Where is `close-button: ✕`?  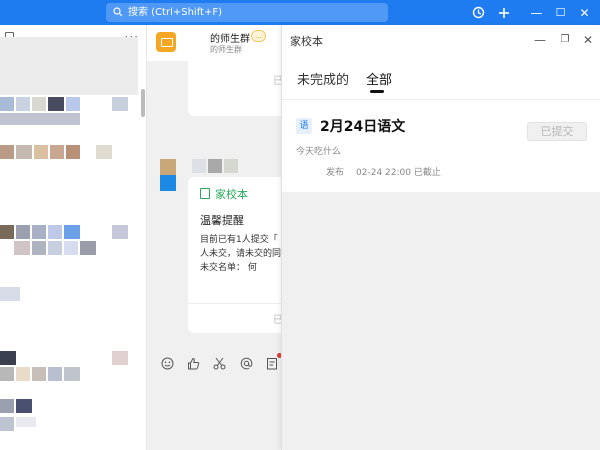
close-button: ✕ is located at coordinates (584, 12).